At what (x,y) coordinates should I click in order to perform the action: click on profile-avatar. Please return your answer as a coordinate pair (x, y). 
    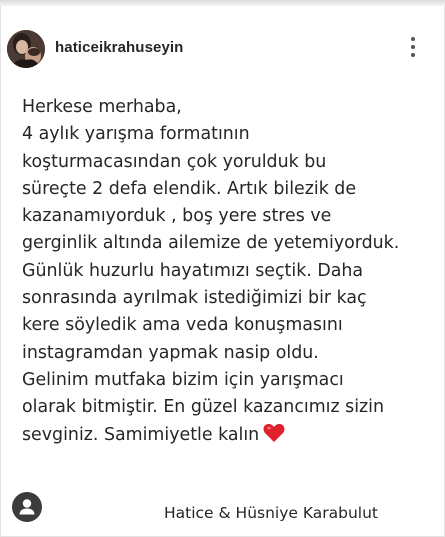
    Looking at the image, I should click on (26, 49).